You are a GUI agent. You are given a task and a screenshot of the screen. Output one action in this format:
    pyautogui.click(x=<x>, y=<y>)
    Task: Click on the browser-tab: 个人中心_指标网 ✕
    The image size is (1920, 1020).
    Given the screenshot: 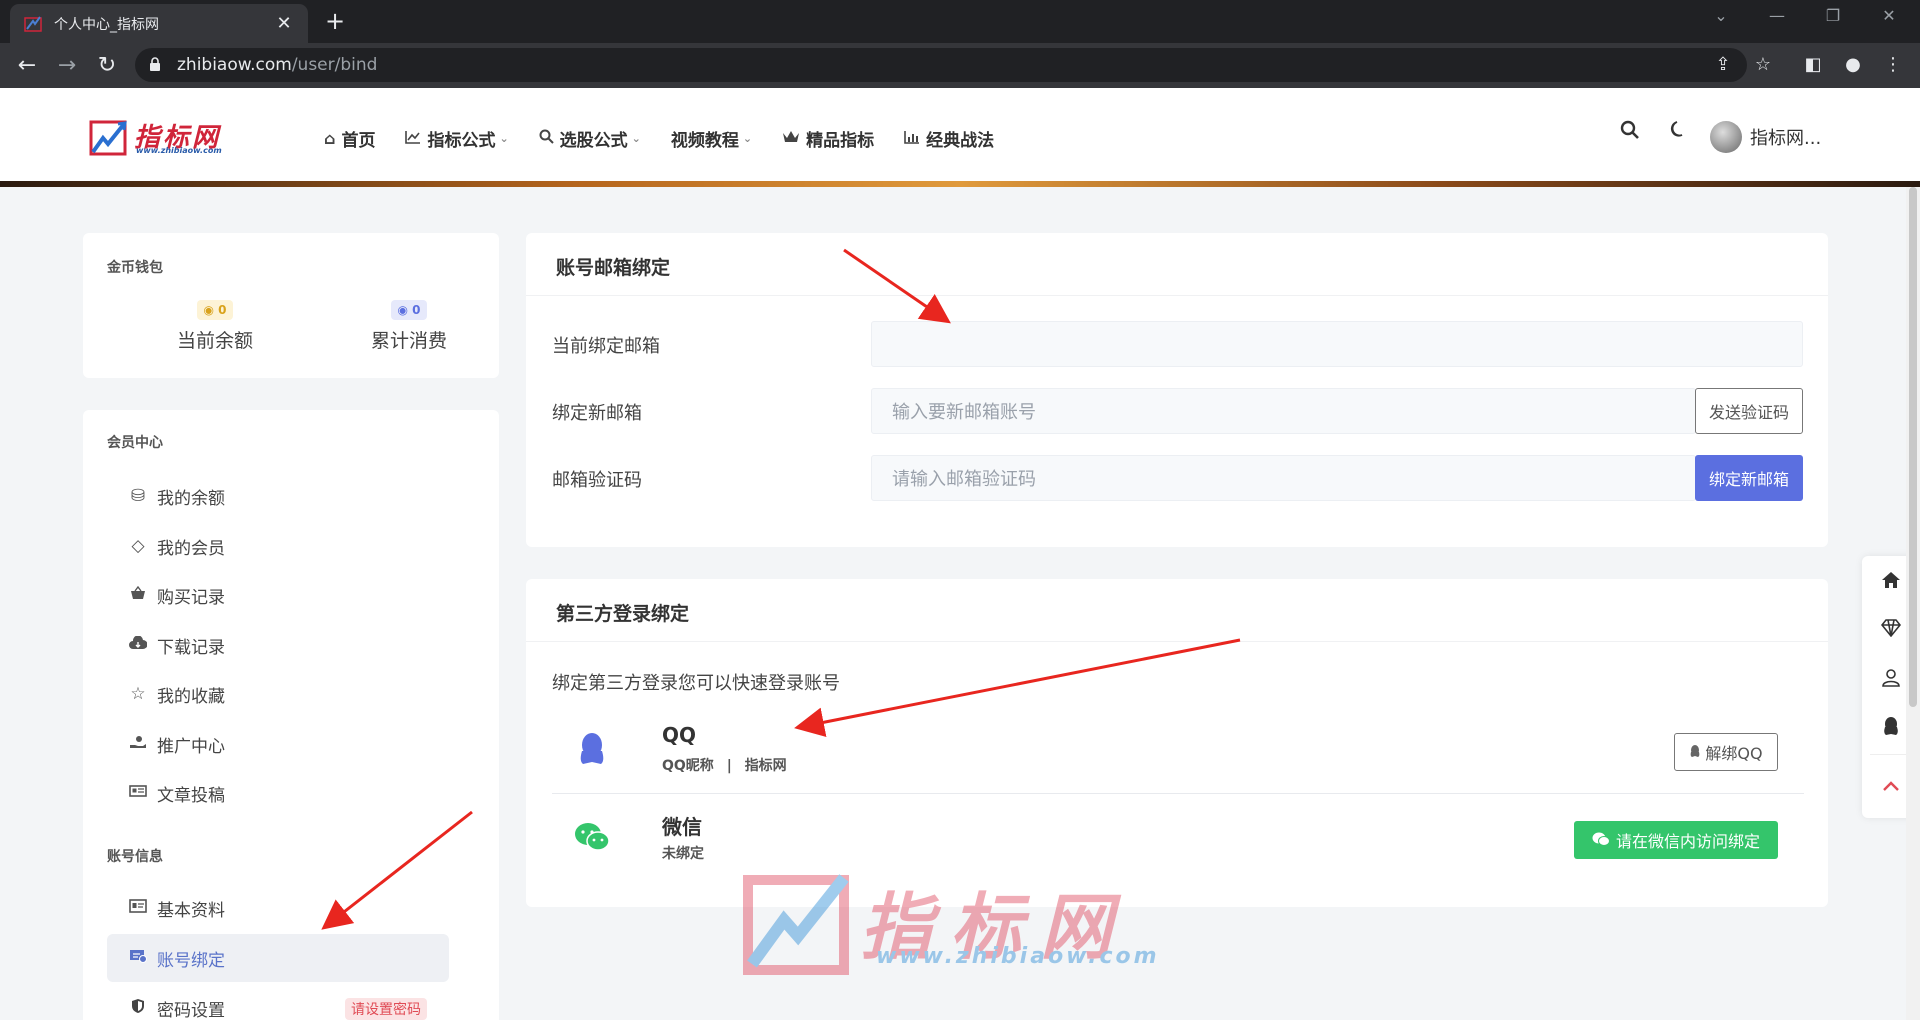 What is the action you would take?
    pyautogui.click(x=159, y=23)
    